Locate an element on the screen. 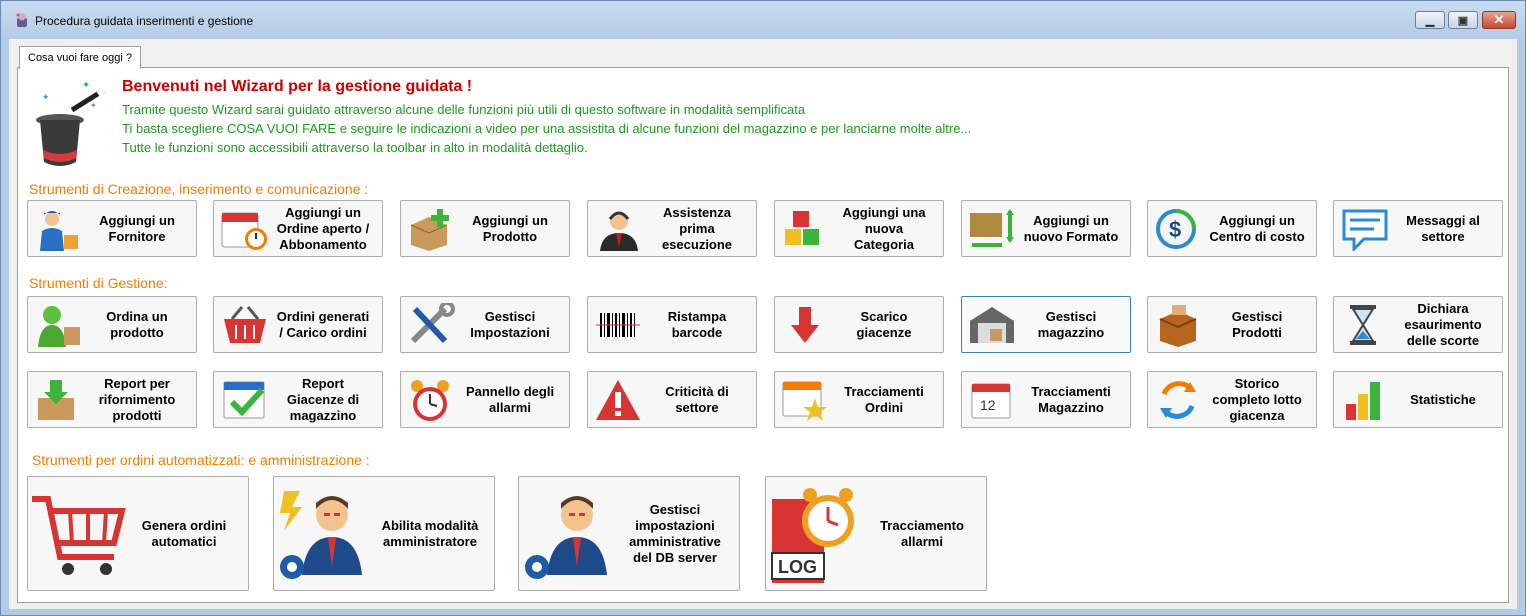 The image size is (1526, 616). dollar-cycle-icon: $ is located at coordinates (1176, 229).